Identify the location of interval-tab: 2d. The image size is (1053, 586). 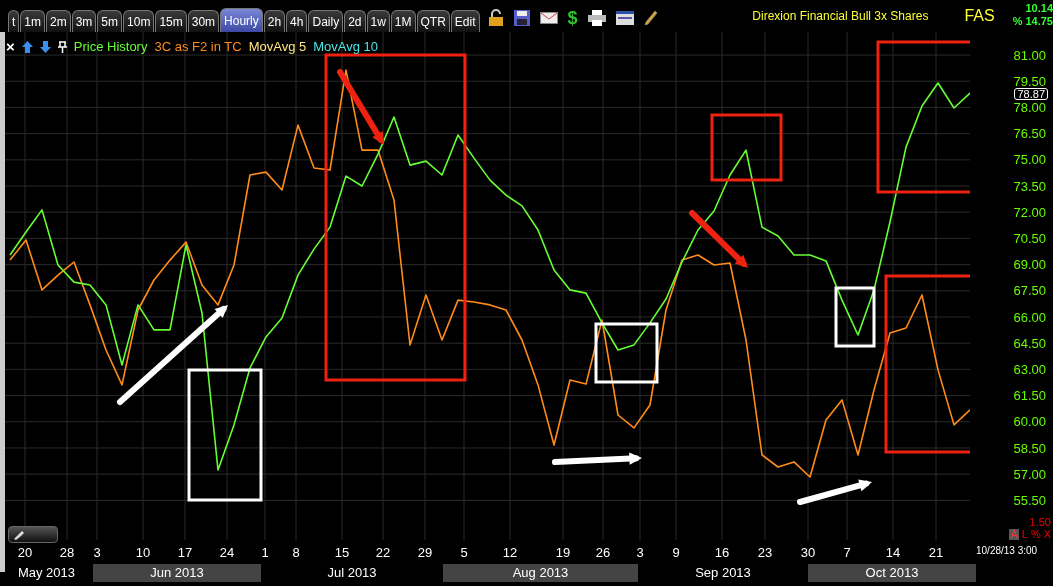
(355, 21).